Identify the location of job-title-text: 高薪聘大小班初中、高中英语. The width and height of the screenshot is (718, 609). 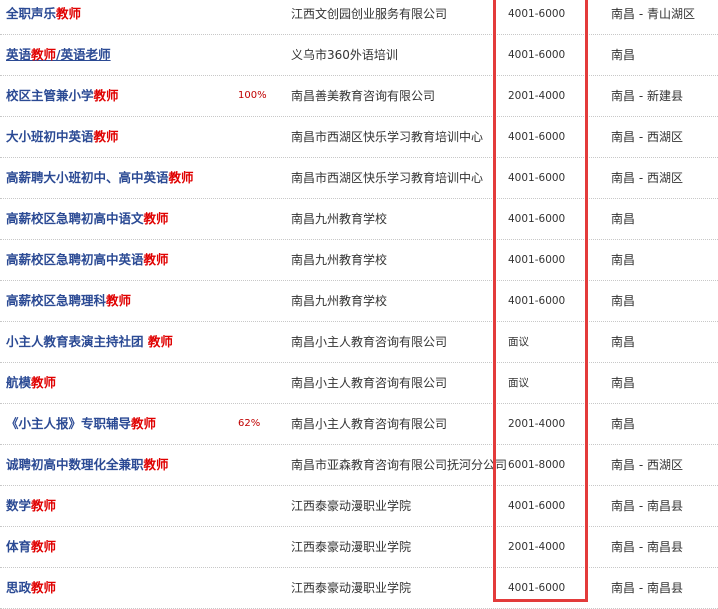
(87, 177).